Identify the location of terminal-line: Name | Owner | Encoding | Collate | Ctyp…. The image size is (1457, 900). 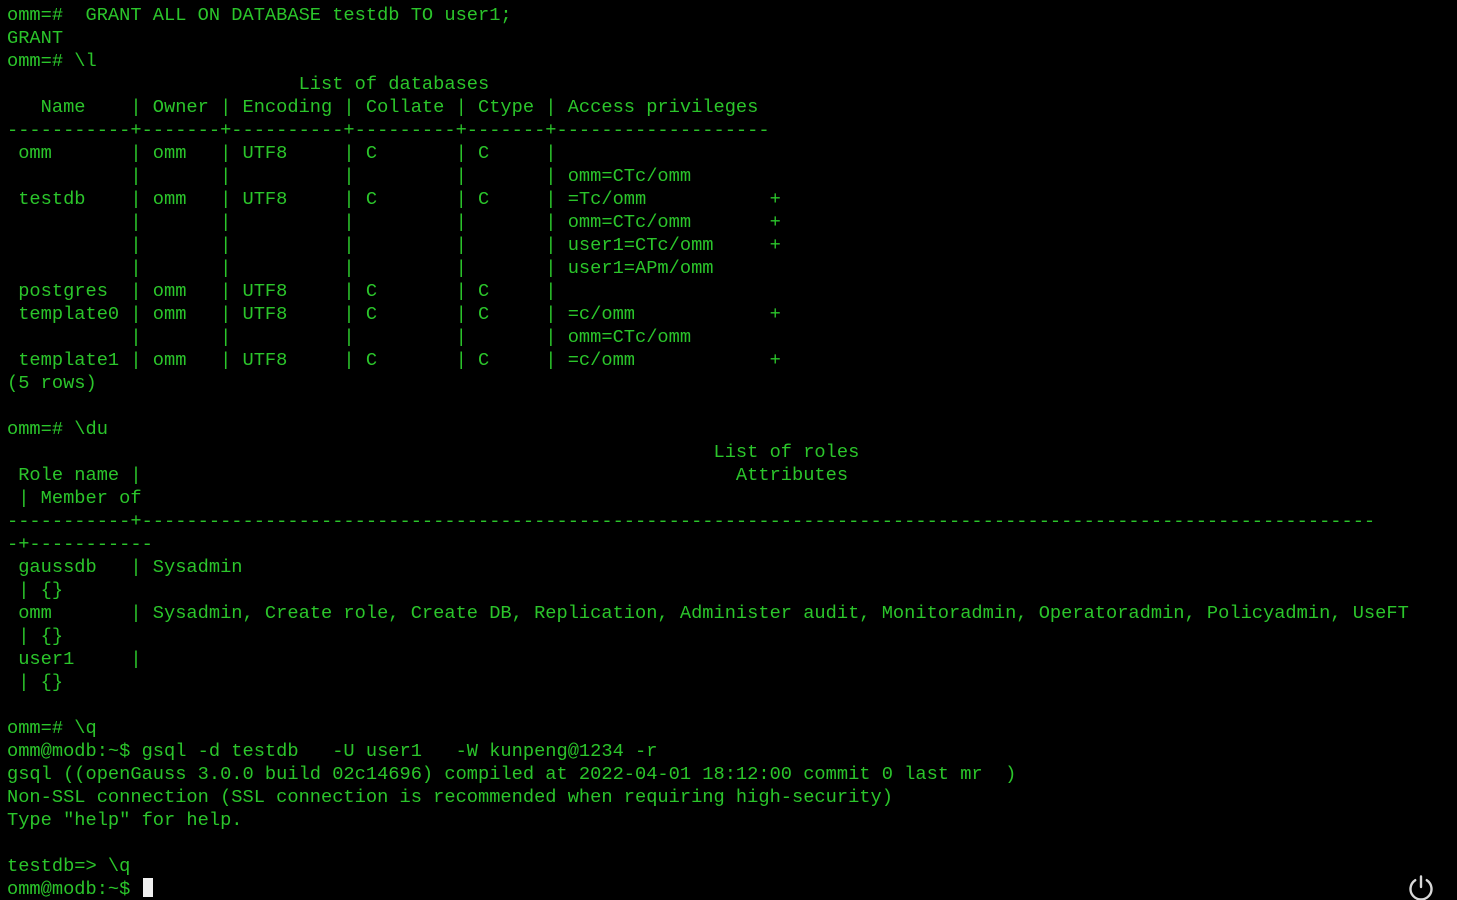
(383, 107).